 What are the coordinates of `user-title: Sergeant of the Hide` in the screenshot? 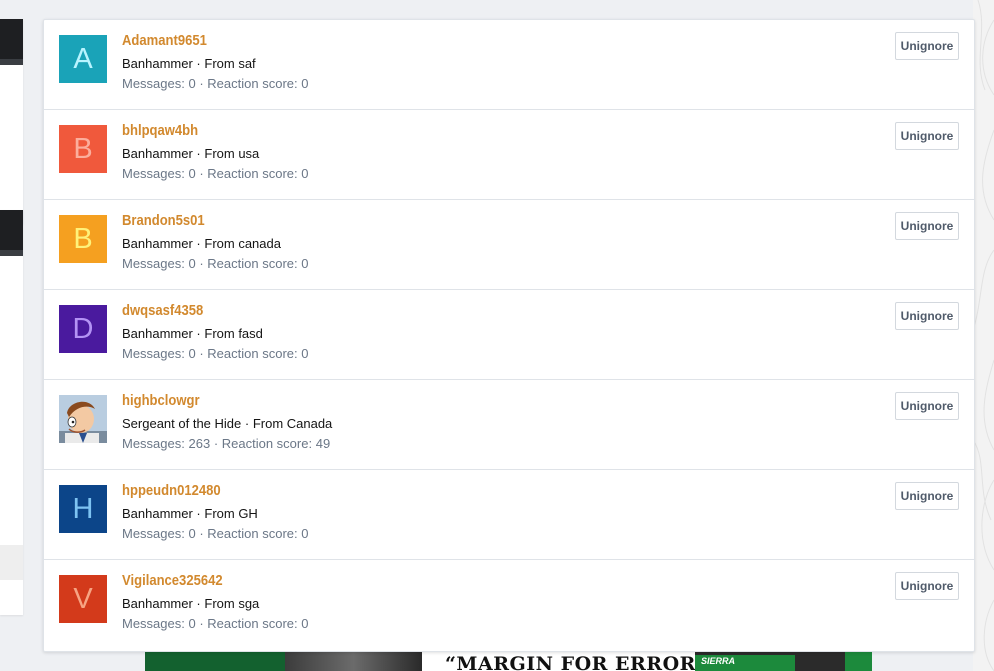 It's located at (182, 423).